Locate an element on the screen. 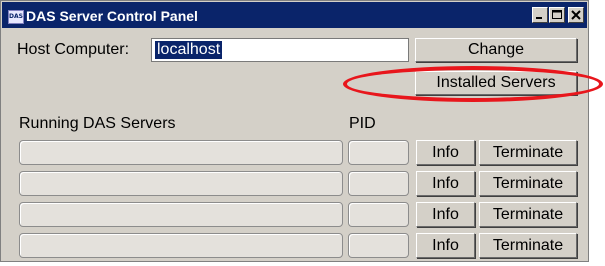 The width and height of the screenshot is (605, 266). host-computer-label: Host Computer: is located at coordinates (73, 49).